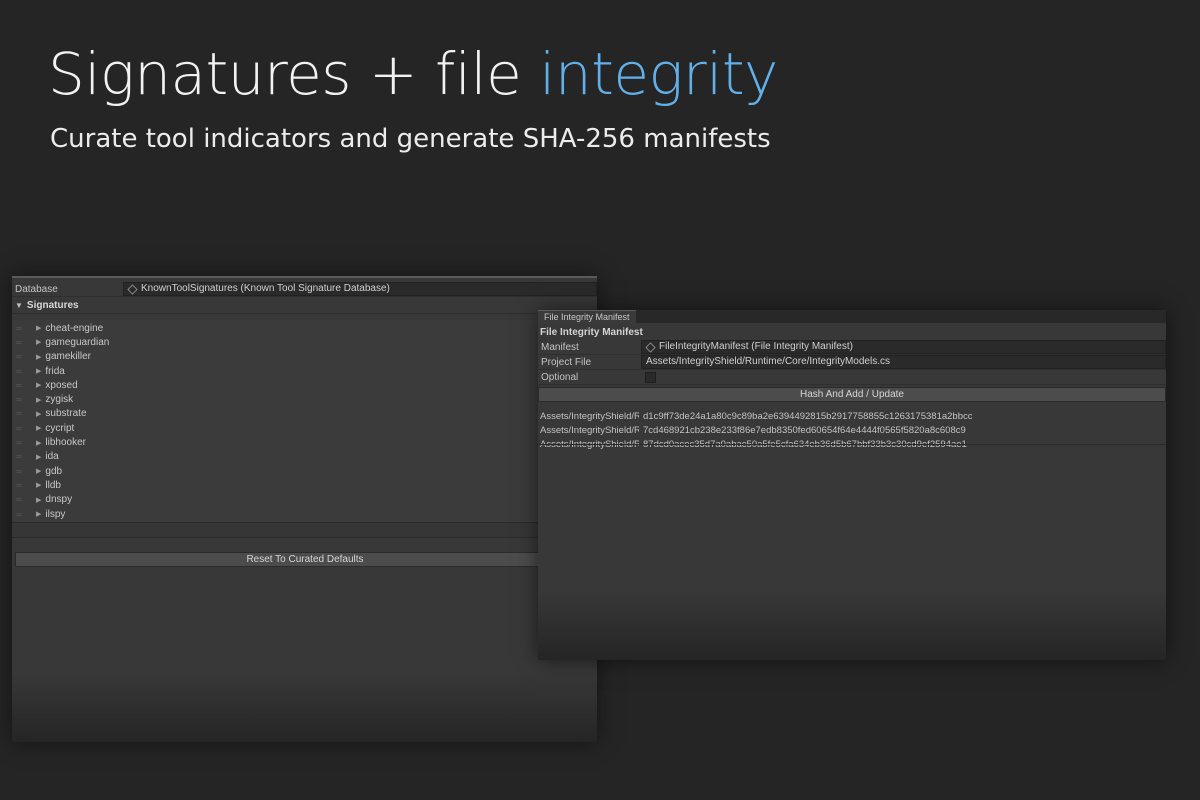 Image resolution: width=1200 pixels, height=800 pixels. I want to click on tab-strip: File Integrity Manifest, so click(852, 317).